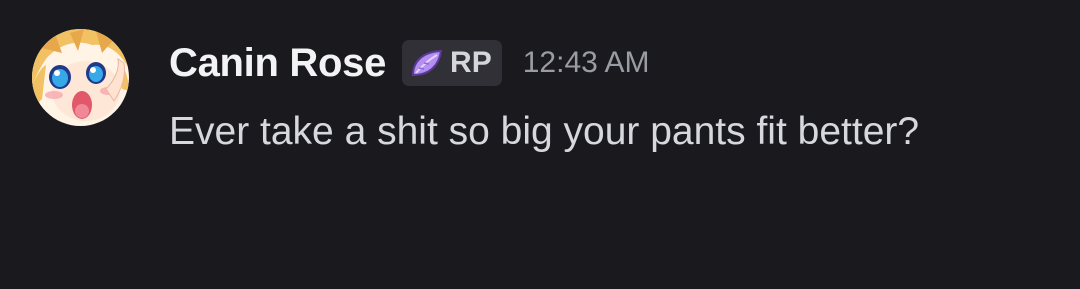 The width and height of the screenshot is (1080, 289). I want to click on tag-label: RP, so click(471, 62).